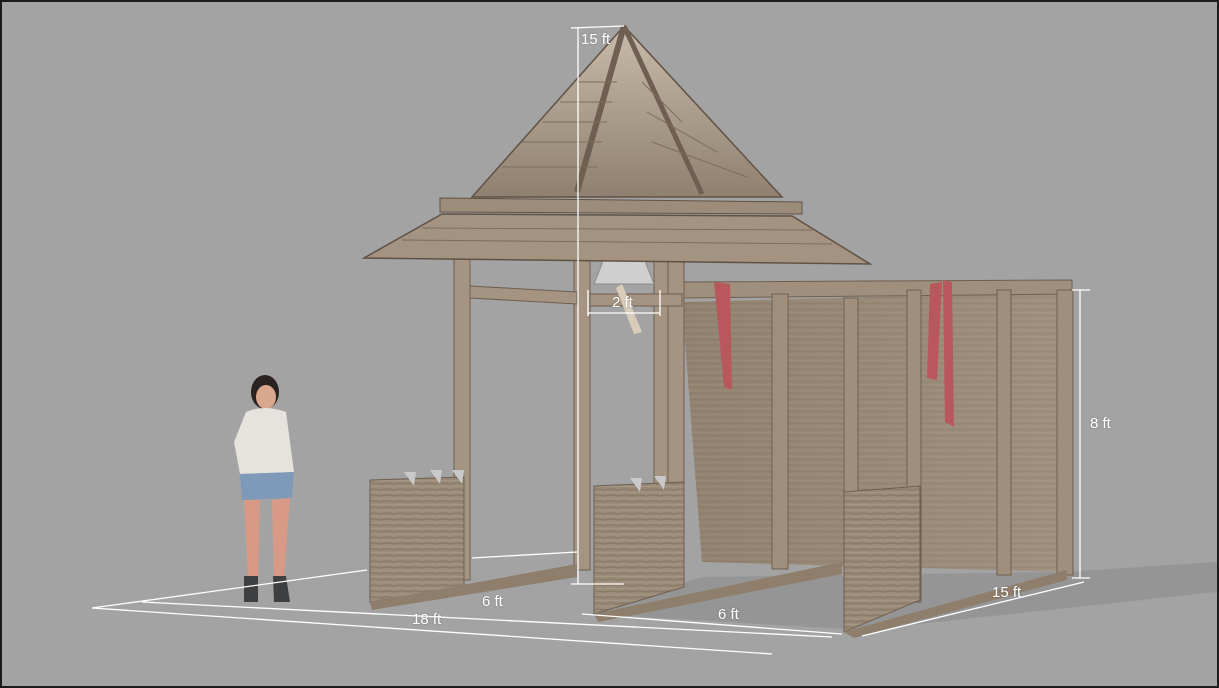  I want to click on roof-height-label: 15 ft, so click(596, 39).